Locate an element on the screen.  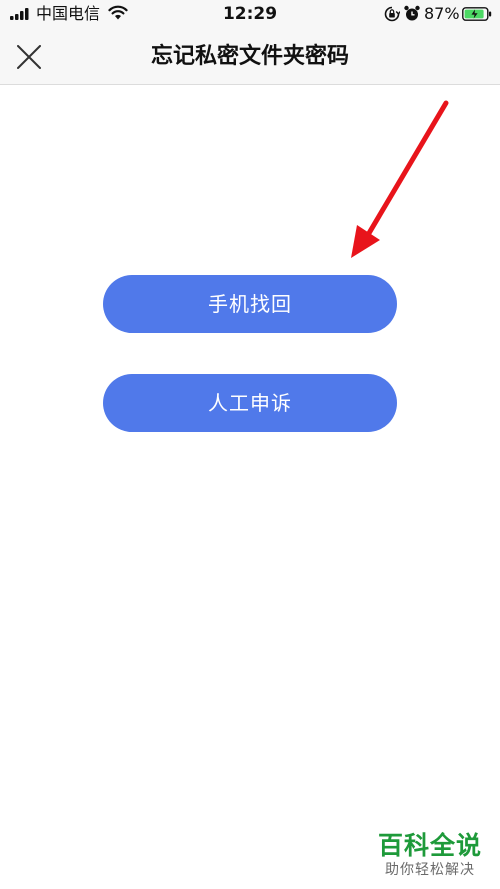
status-bar: 中国电信 12:29 87% is located at coordinates (250, 15).